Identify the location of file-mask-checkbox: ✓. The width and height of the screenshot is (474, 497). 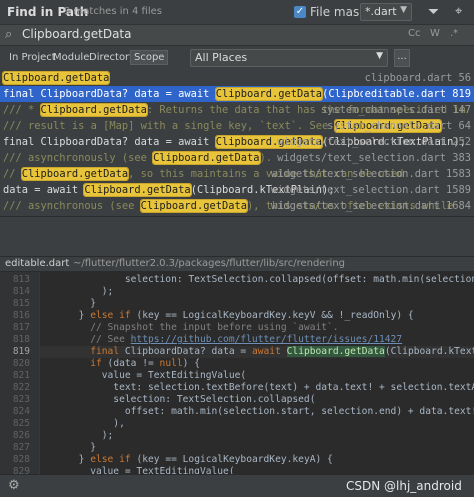
(300, 12).